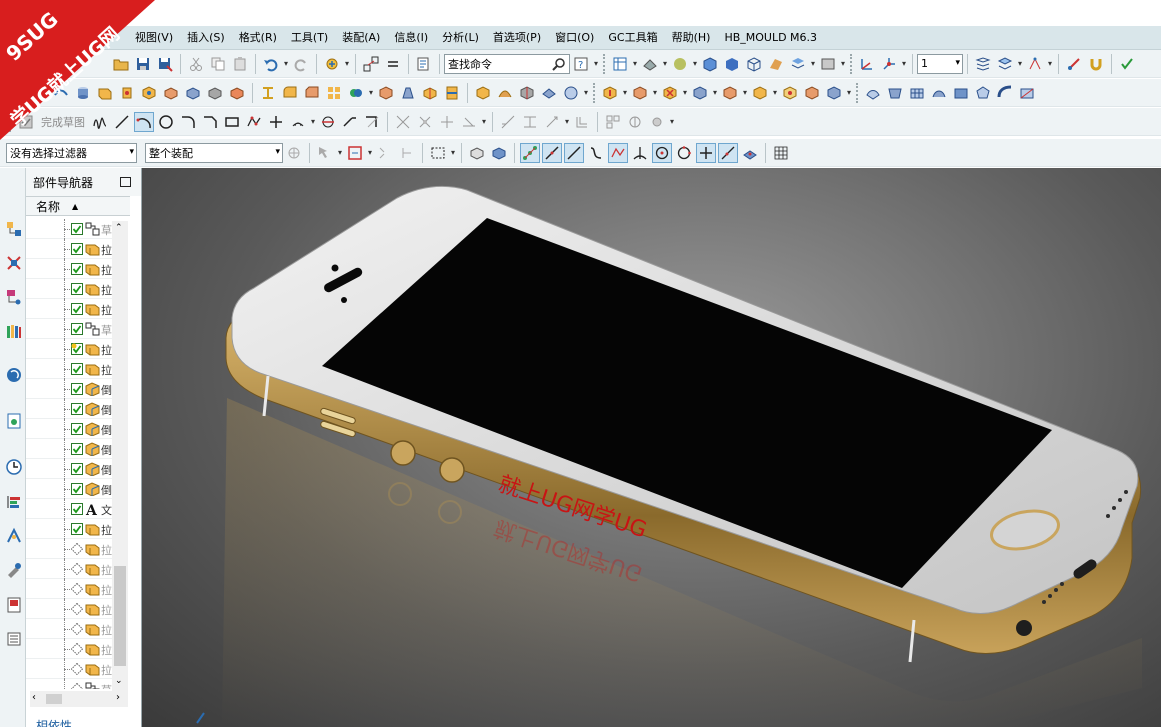 Image resolution: width=1161 pixels, height=727 pixels. Describe the element at coordinates (149, 93) in the screenshot. I see `hole-icon` at that location.